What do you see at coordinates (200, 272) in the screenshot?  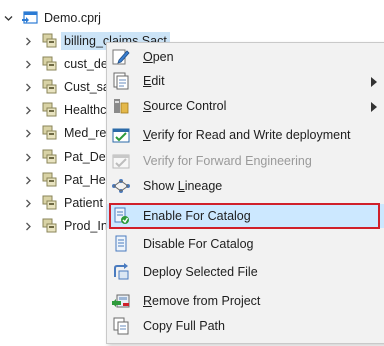 I see `menu-item-label: Deploy Selected File` at bounding box center [200, 272].